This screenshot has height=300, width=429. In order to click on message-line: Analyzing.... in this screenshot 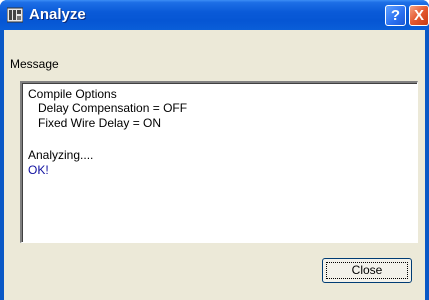, I will do `click(61, 155)`.